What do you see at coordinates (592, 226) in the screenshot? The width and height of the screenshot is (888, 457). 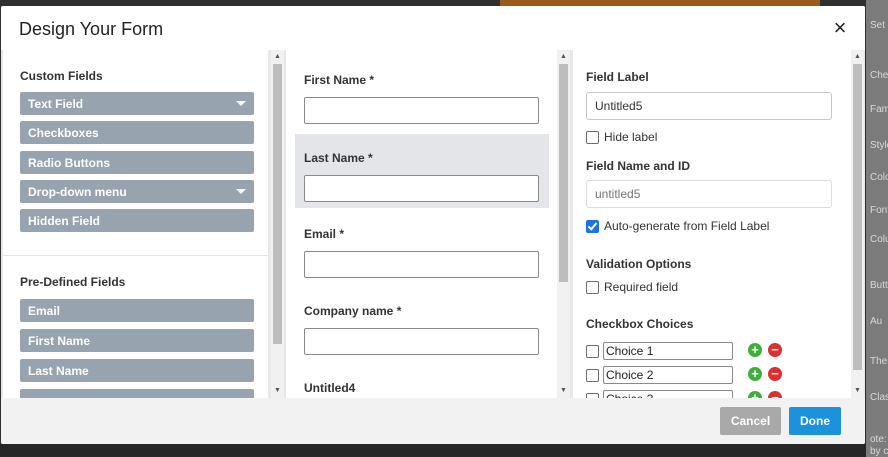 I see `autogenerate-checkbox` at bounding box center [592, 226].